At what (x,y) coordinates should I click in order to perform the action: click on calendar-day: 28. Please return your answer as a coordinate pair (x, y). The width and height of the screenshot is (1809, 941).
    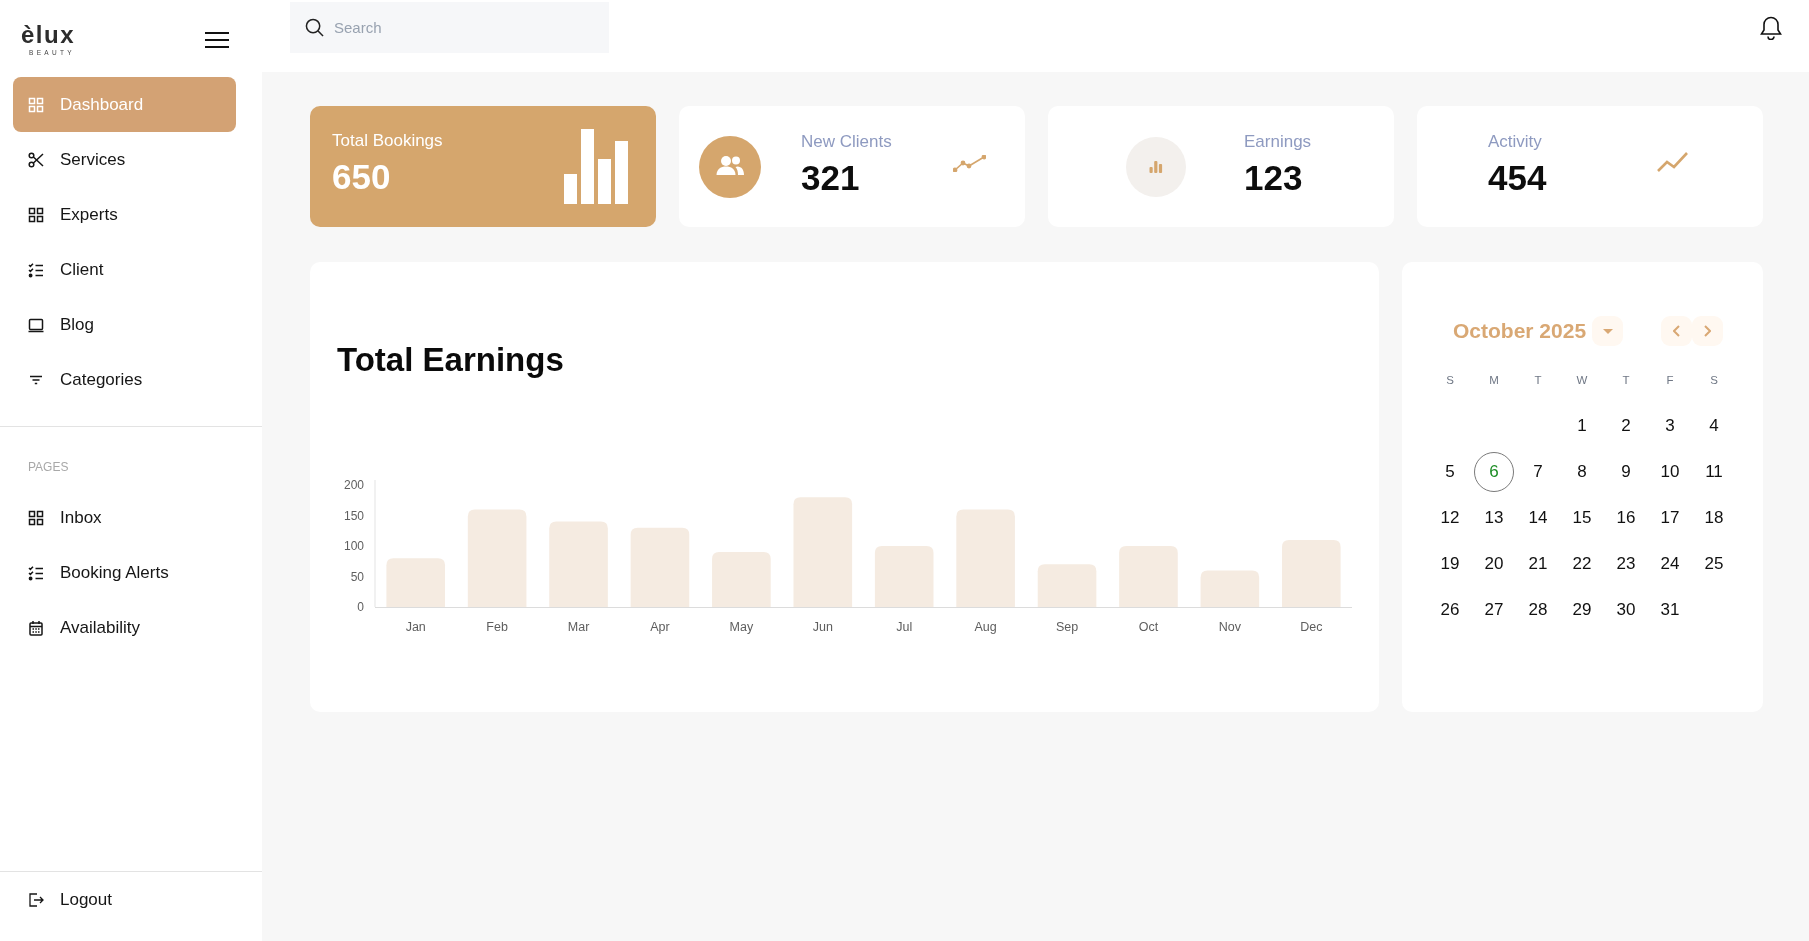
    Looking at the image, I should click on (1538, 610).